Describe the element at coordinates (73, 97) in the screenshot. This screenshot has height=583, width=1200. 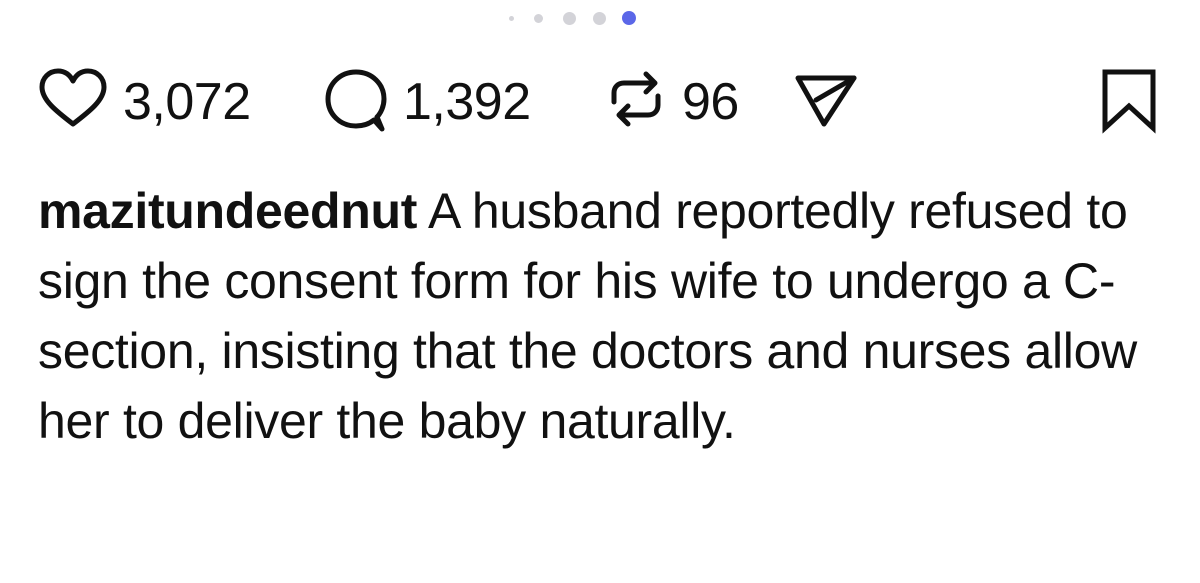
I see `heart-icon` at that location.